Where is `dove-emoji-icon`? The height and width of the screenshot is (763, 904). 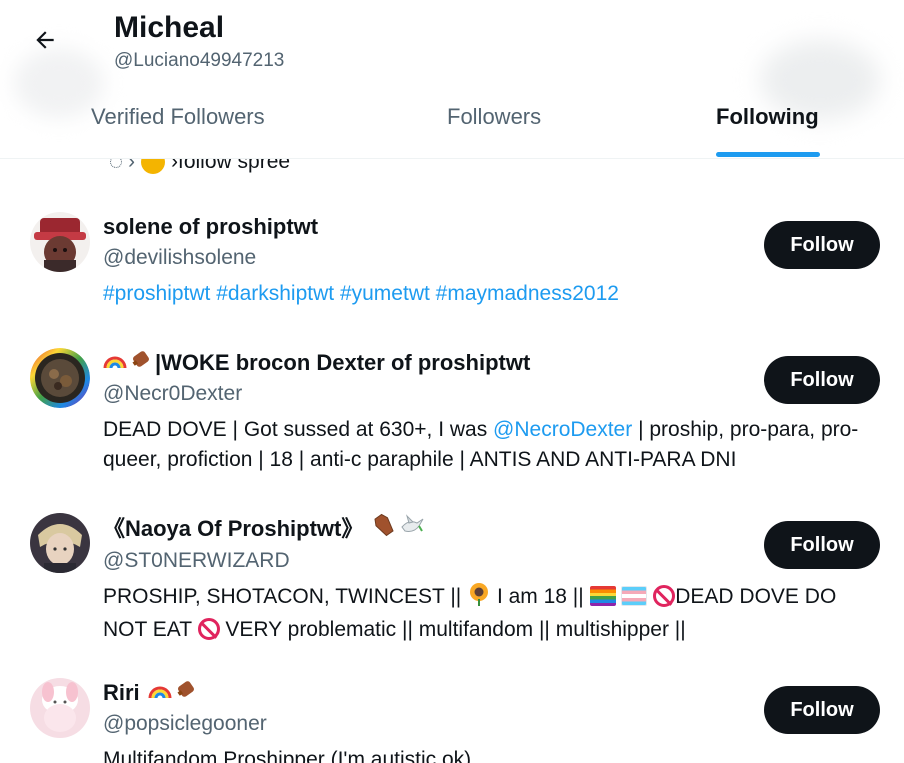 dove-emoji-icon is located at coordinates (412, 529).